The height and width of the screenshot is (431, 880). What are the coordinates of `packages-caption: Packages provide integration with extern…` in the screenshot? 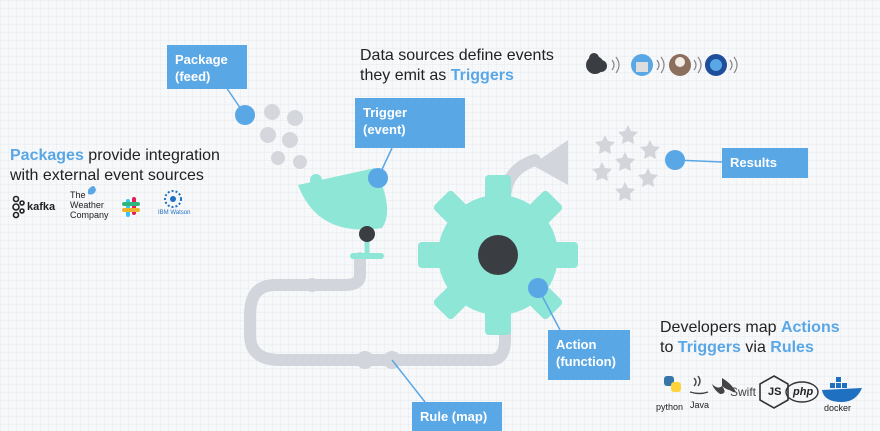 It's located at (115, 166).